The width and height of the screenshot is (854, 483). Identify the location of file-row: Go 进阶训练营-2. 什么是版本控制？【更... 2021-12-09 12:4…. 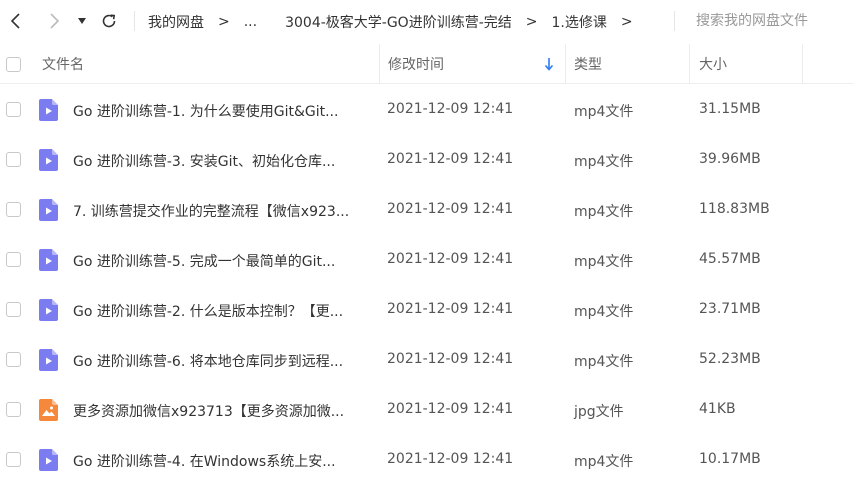
(427, 310).